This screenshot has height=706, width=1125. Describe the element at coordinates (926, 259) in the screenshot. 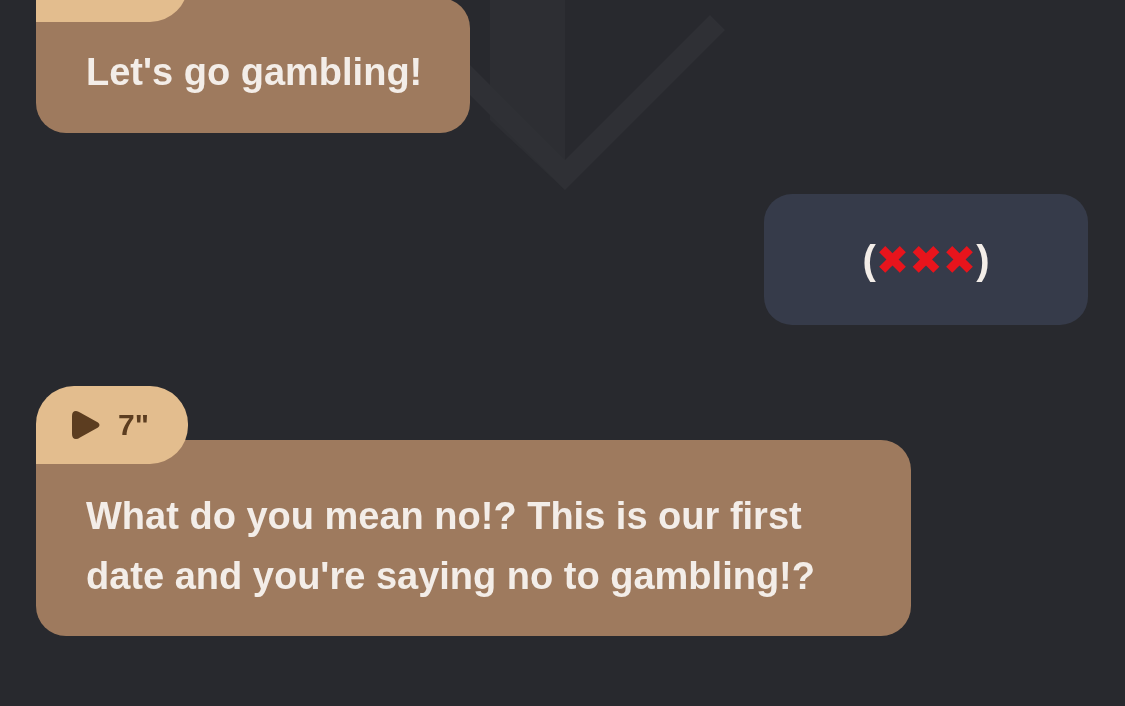

I see `message-bubble: (✖✖✖)` at that location.